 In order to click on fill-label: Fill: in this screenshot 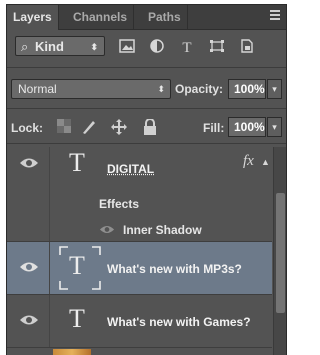, I will do `click(214, 128)`.